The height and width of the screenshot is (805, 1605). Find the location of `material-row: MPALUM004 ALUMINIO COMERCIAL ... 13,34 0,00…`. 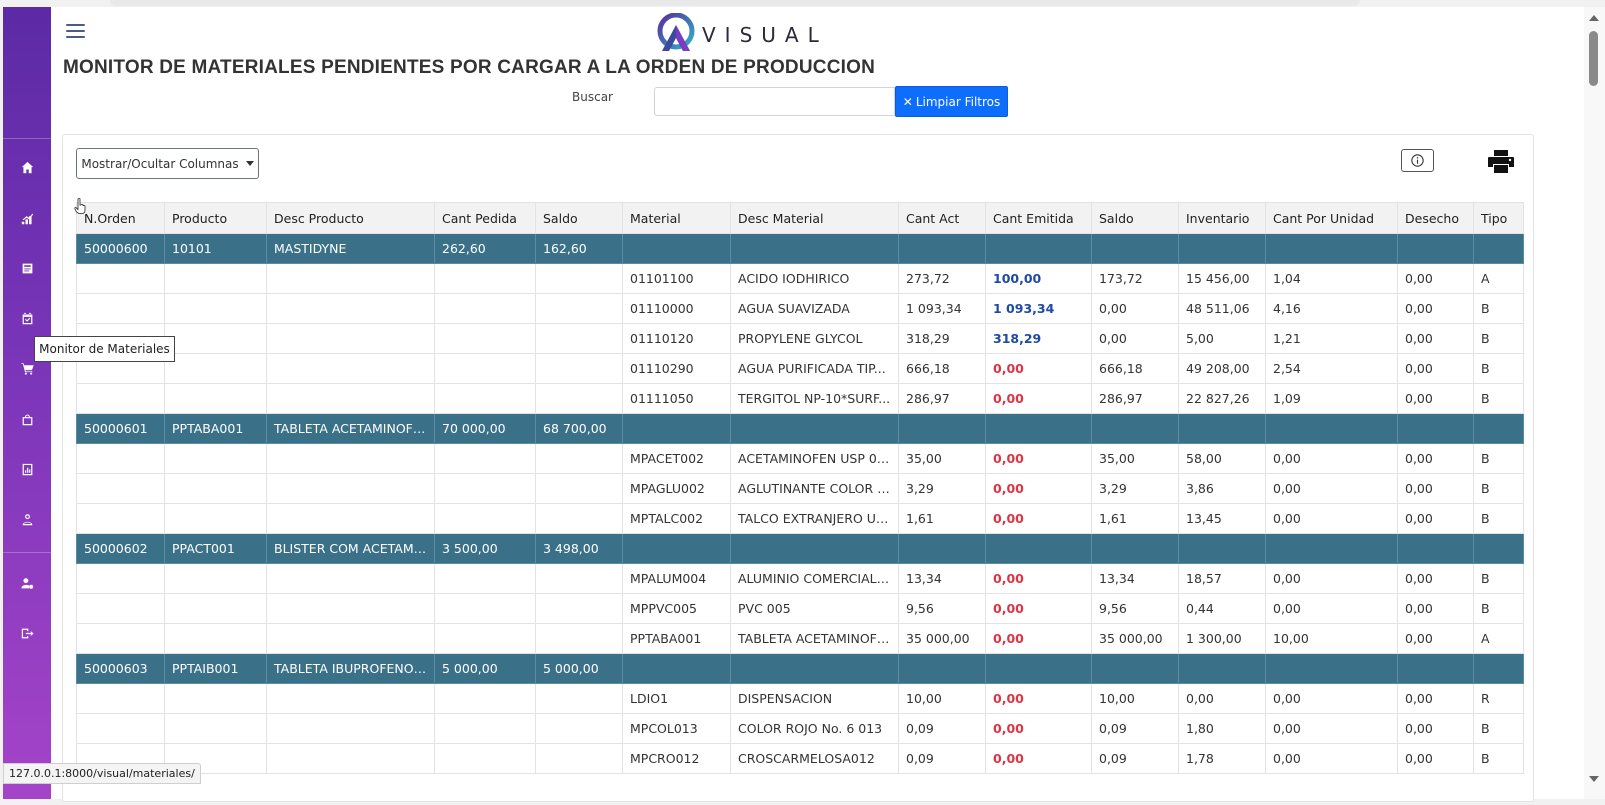

material-row: MPALUM004 ALUMINIO COMERCIAL ... 13,34 0,00… is located at coordinates (800, 578).